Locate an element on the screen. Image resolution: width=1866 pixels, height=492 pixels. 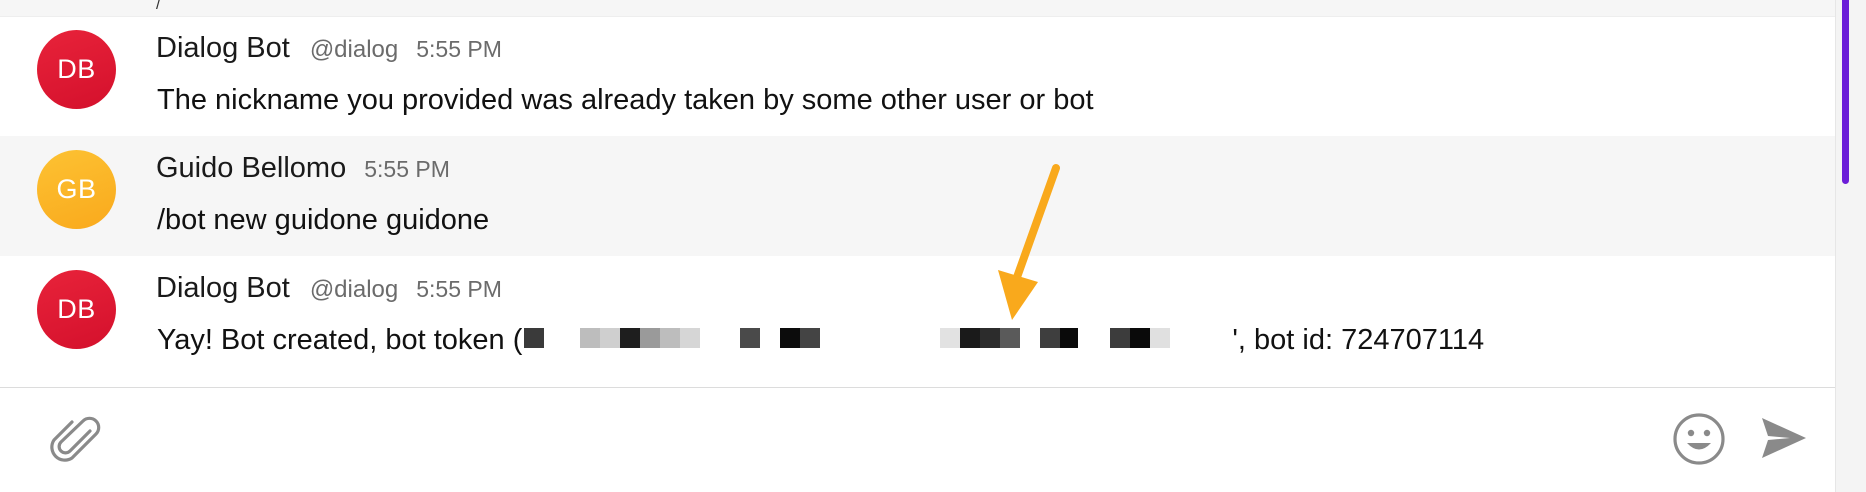
paperclip-icon is located at coordinates (78, 441).